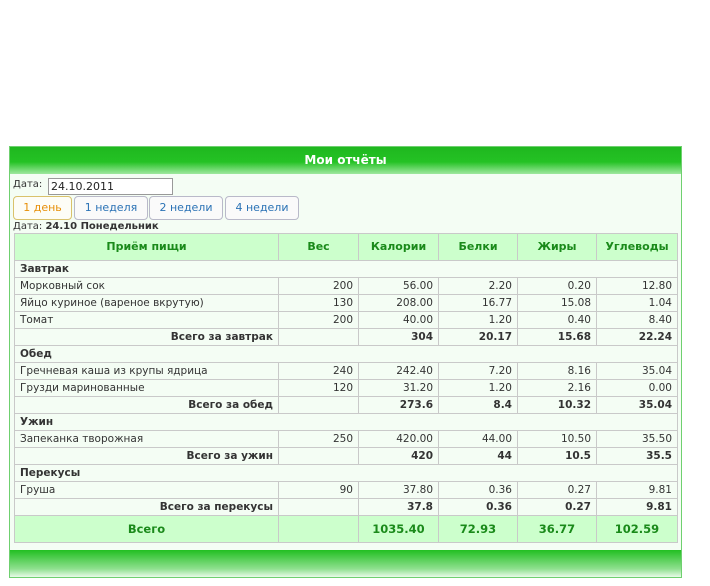  What do you see at coordinates (557, 456) in the screenshot?
I see `subtotal-fat: 10.5` at bounding box center [557, 456].